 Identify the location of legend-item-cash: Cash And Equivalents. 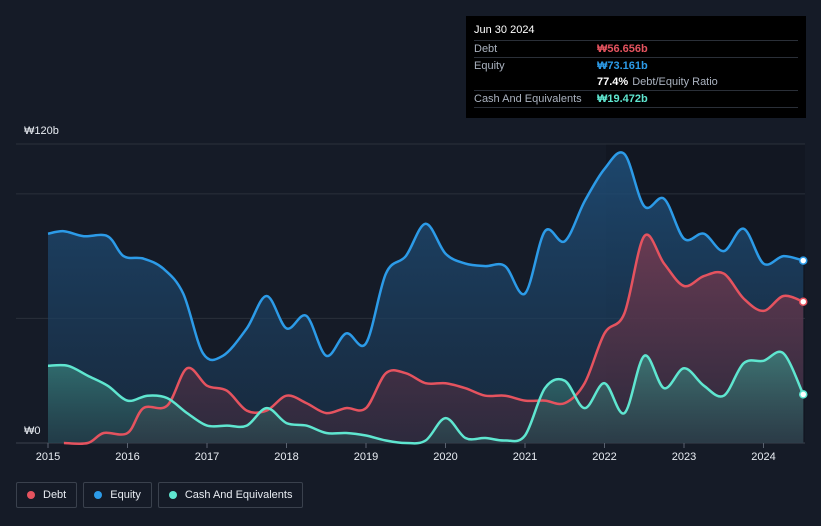
(230, 495).